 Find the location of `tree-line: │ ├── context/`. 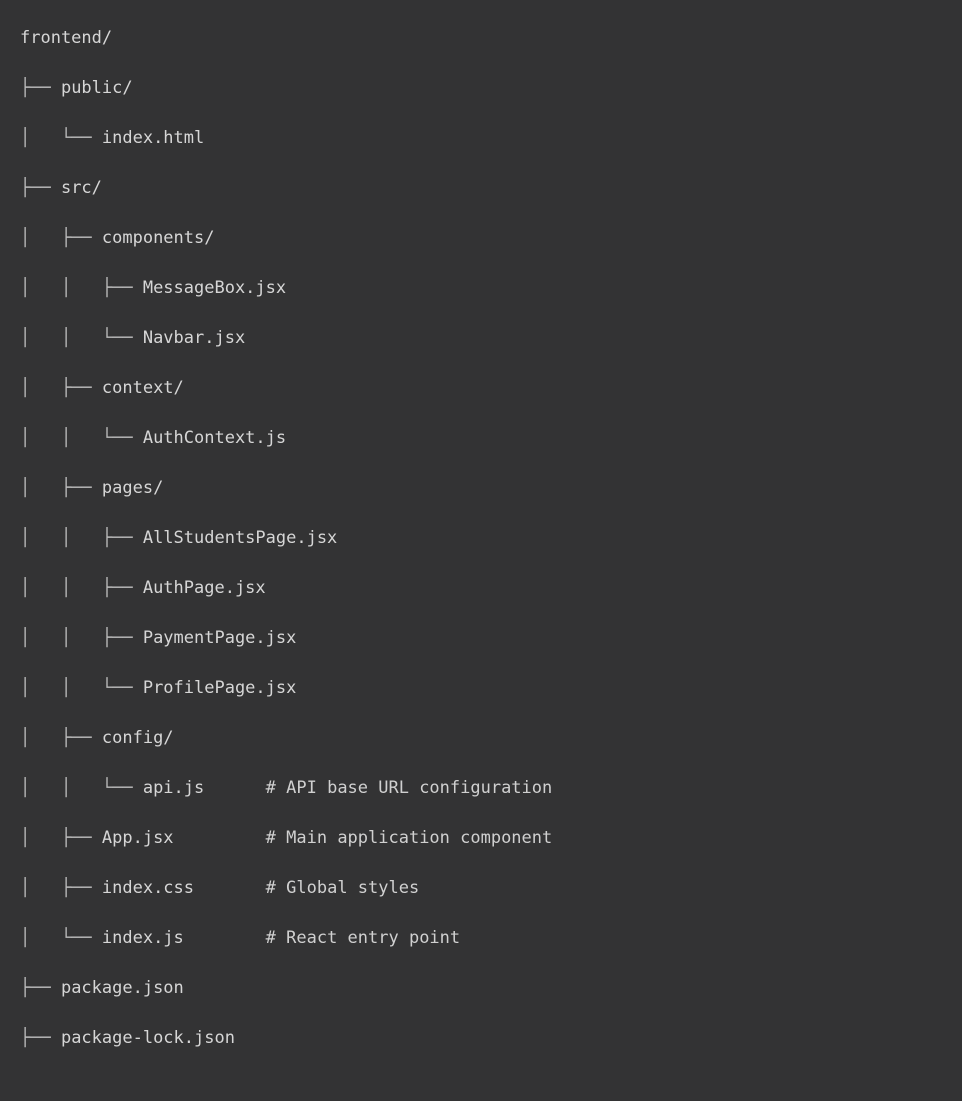

tree-line: │ ├── context/ is located at coordinates (286, 388).